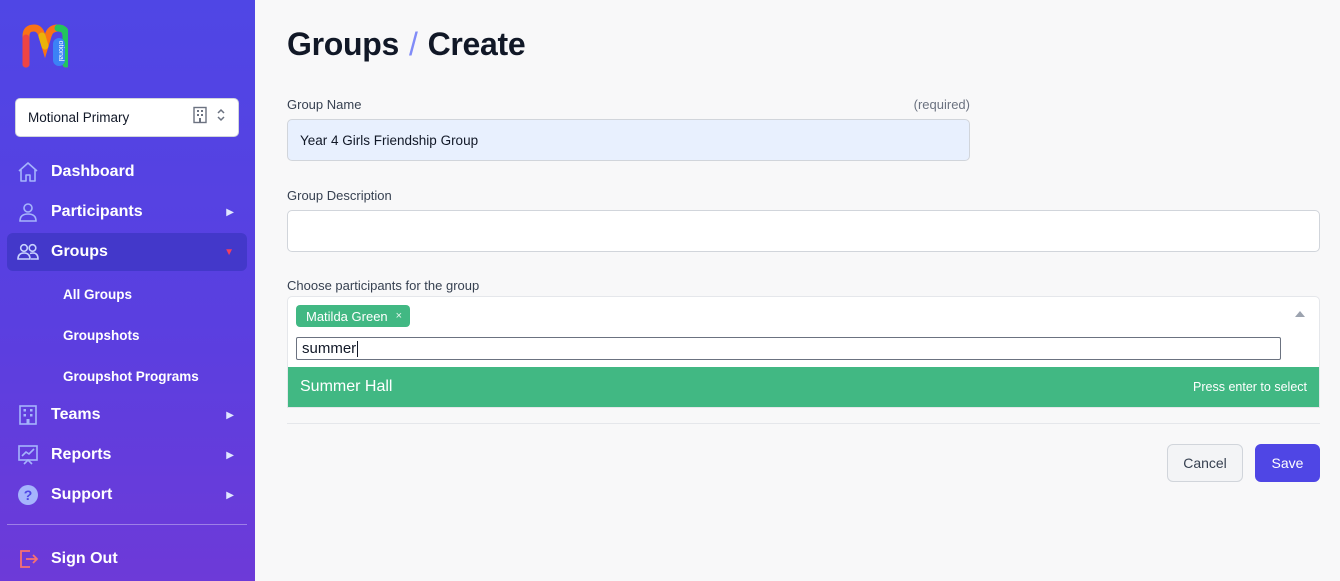 The height and width of the screenshot is (581, 1340). I want to click on nav-groups-label: Groups, so click(79, 251).